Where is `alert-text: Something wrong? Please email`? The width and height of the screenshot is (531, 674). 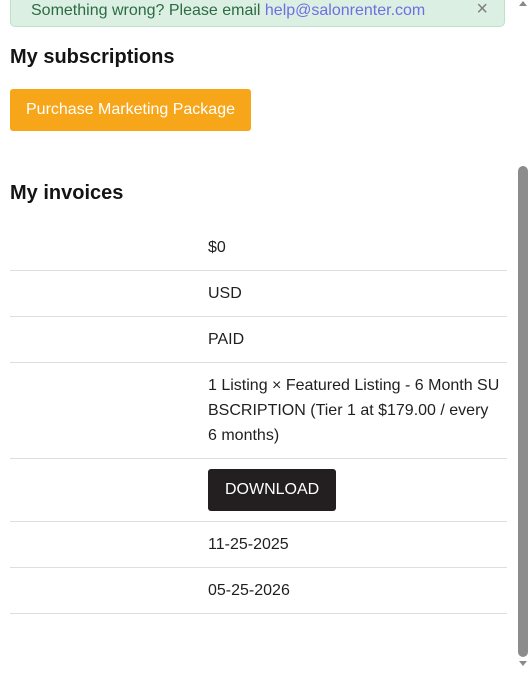
alert-text: Something wrong? Please email is located at coordinates (148, 10).